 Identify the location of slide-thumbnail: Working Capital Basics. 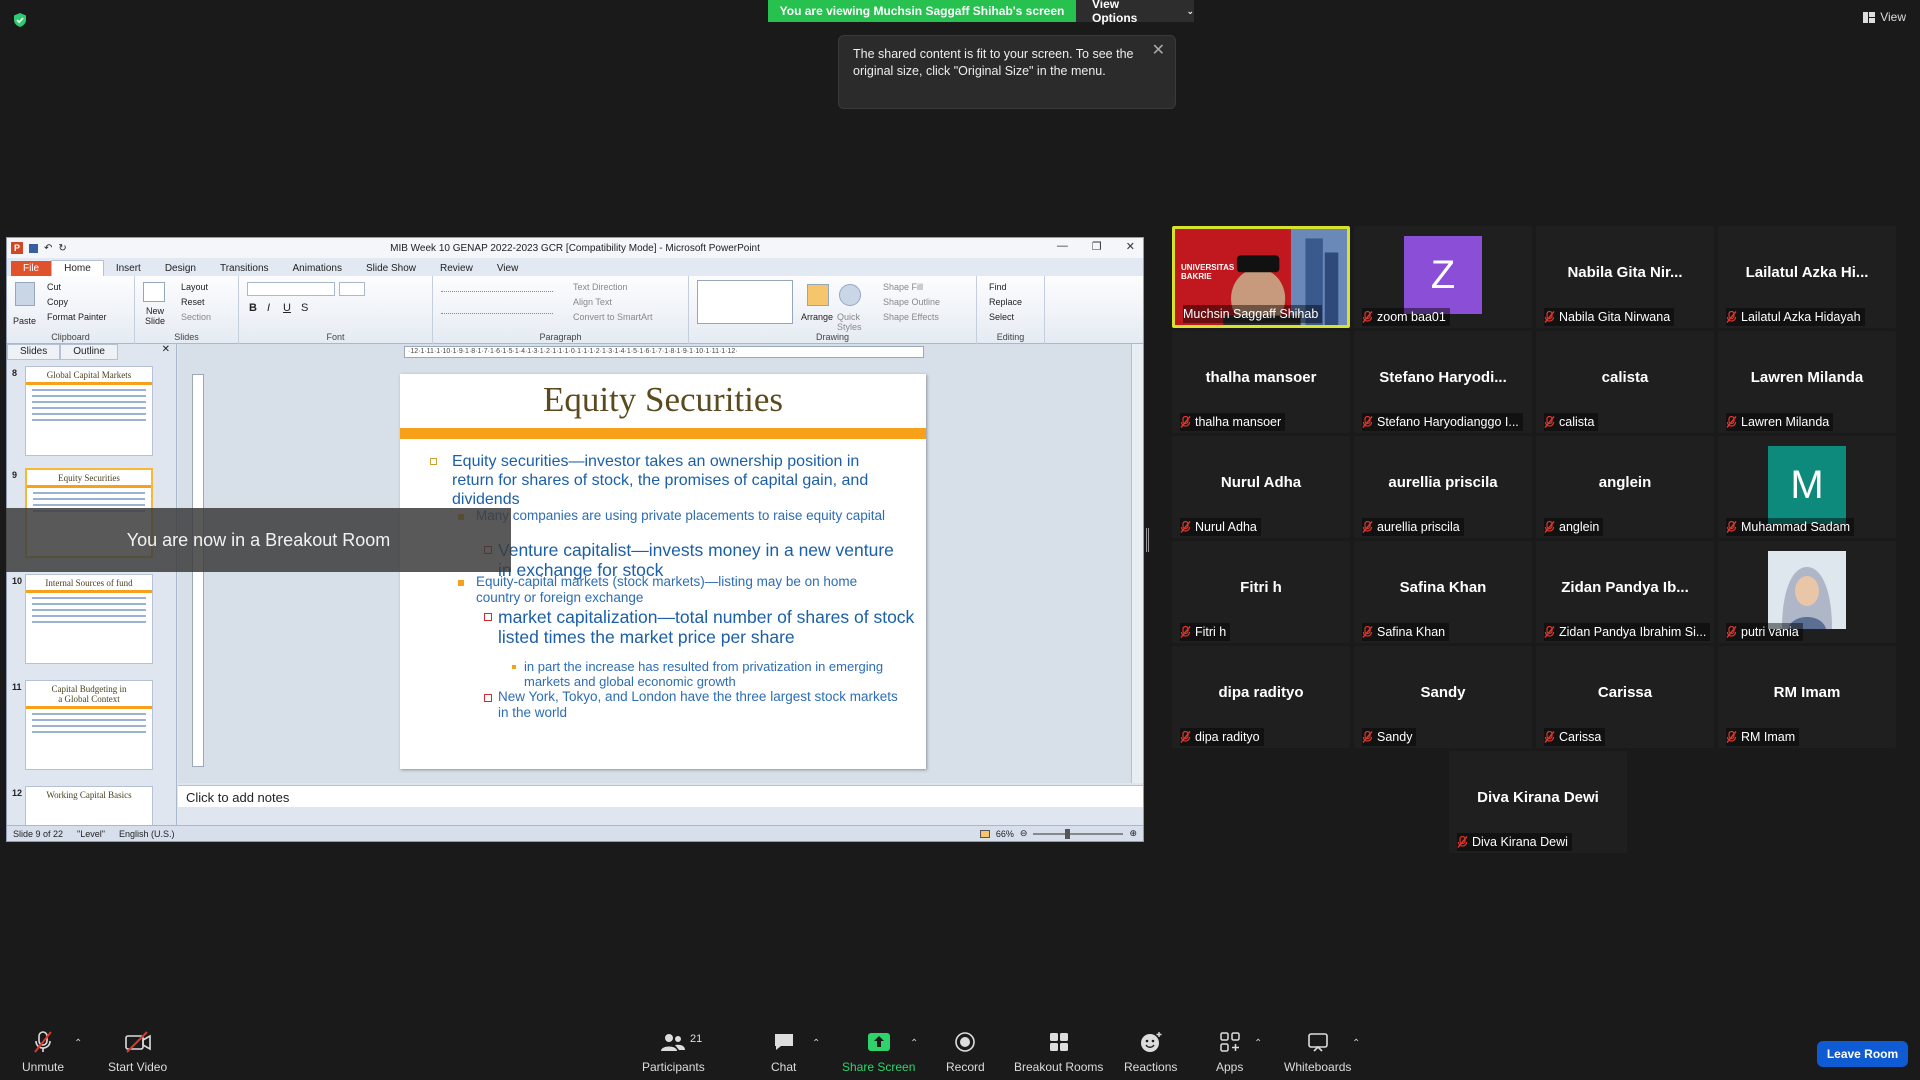
(89, 806).